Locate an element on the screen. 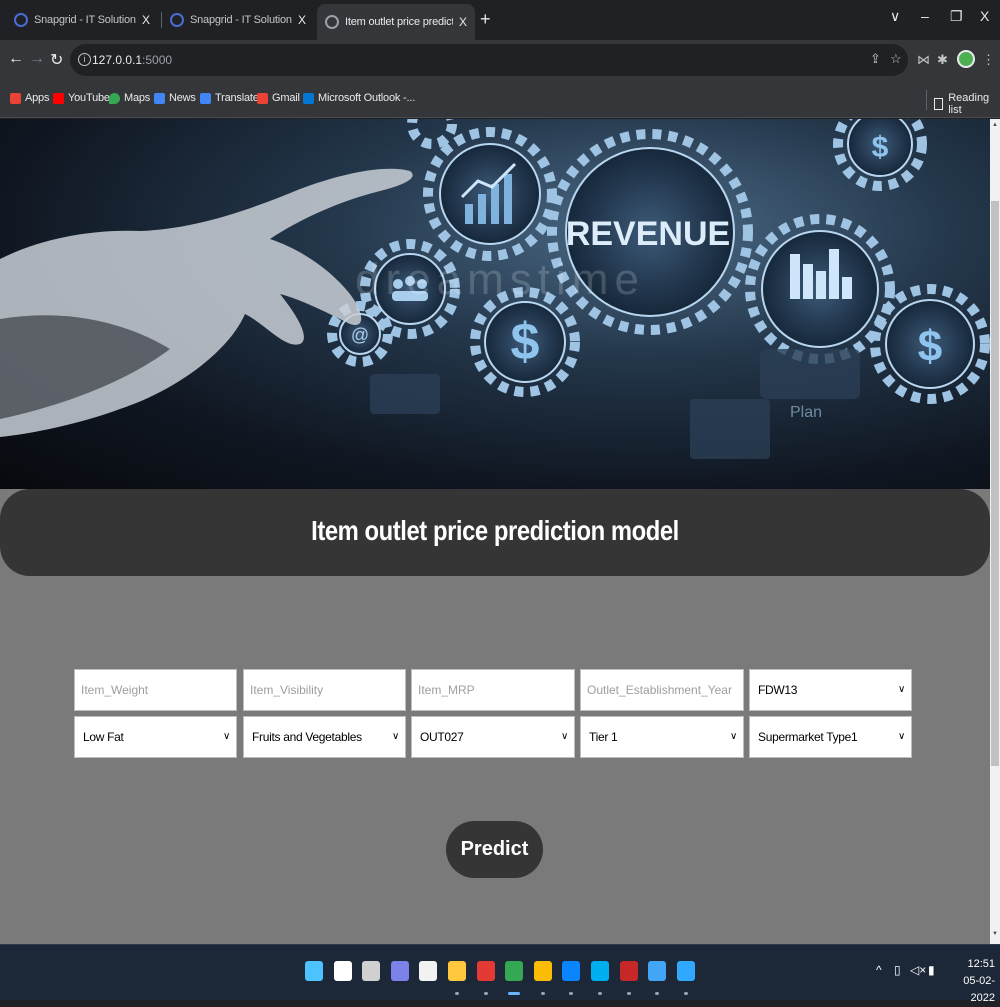  site-info-icon: i is located at coordinates (84, 59).